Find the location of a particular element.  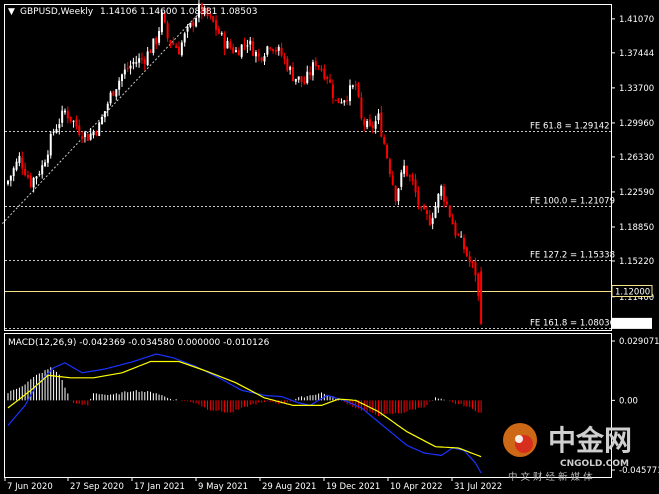

current-price-label: 1.08503 is located at coordinates (632, 325).